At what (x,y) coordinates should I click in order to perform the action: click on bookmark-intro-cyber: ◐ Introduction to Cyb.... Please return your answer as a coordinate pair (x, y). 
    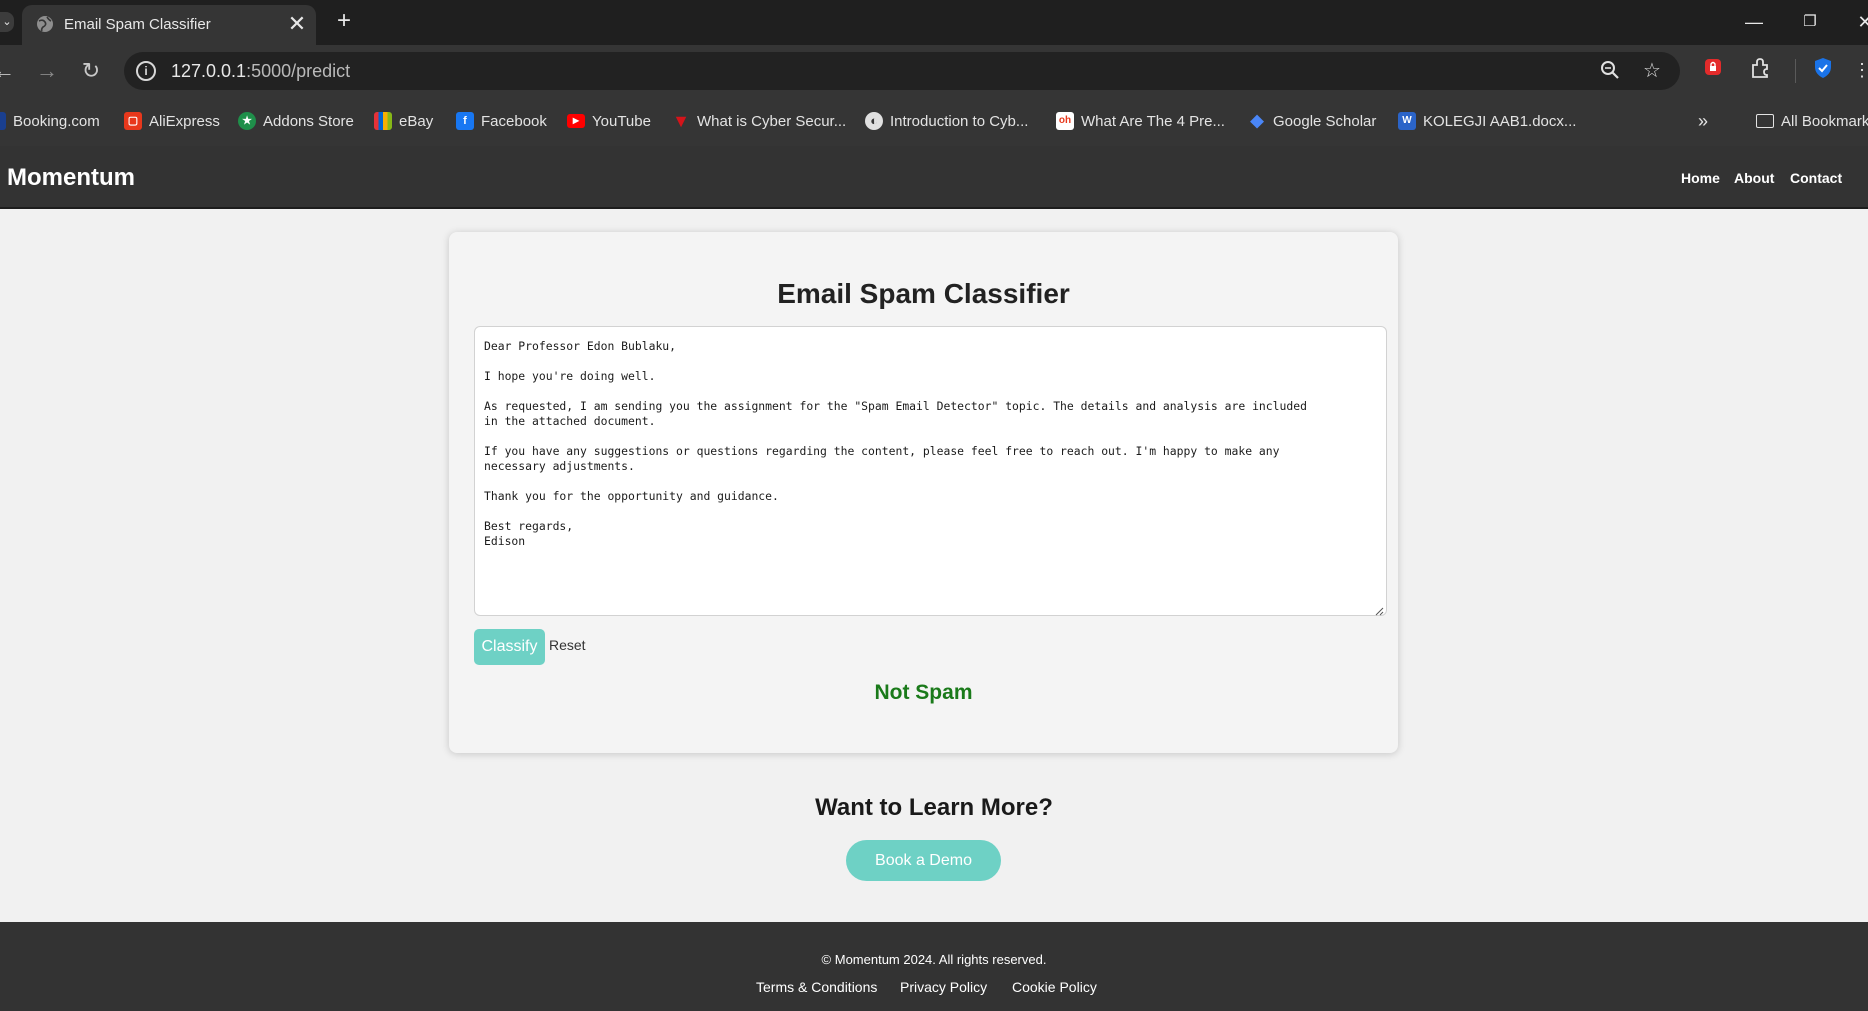
    Looking at the image, I should click on (946, 121).